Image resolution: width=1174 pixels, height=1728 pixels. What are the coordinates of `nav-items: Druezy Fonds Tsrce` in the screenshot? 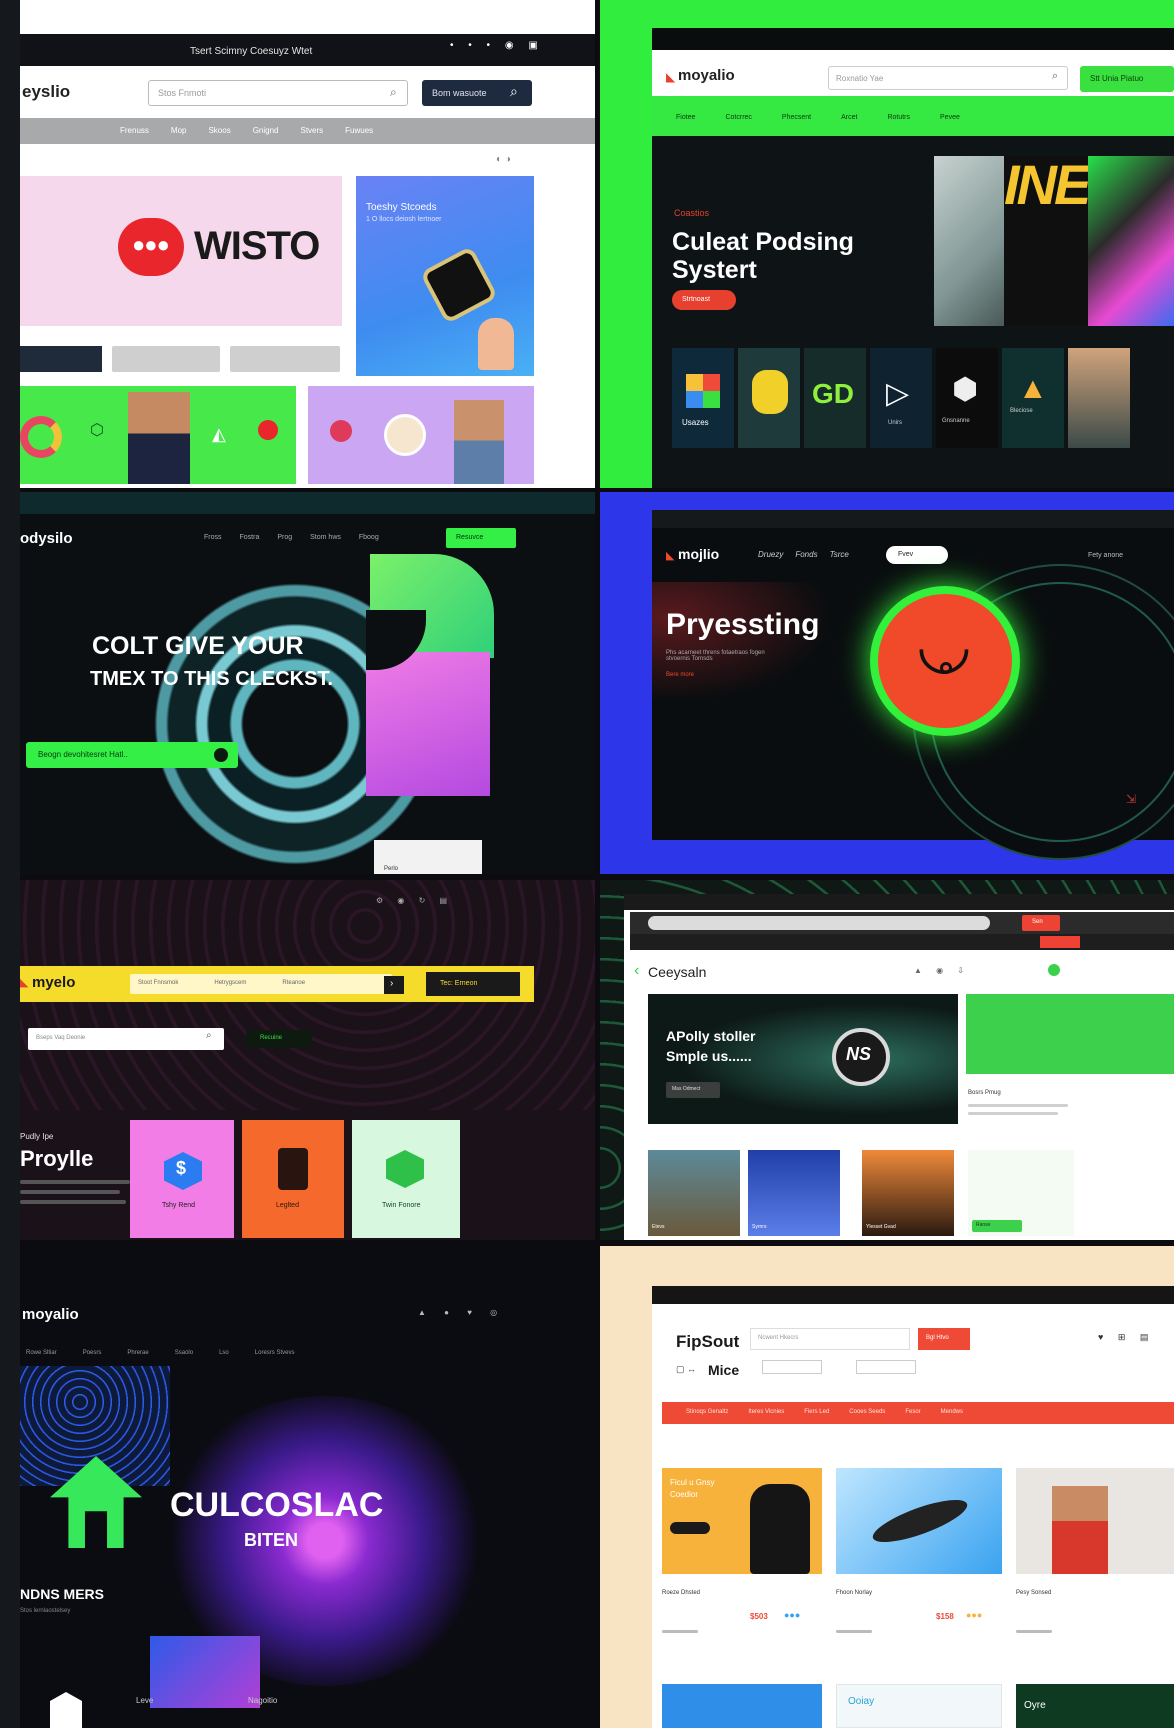 It's located at (803, 554).